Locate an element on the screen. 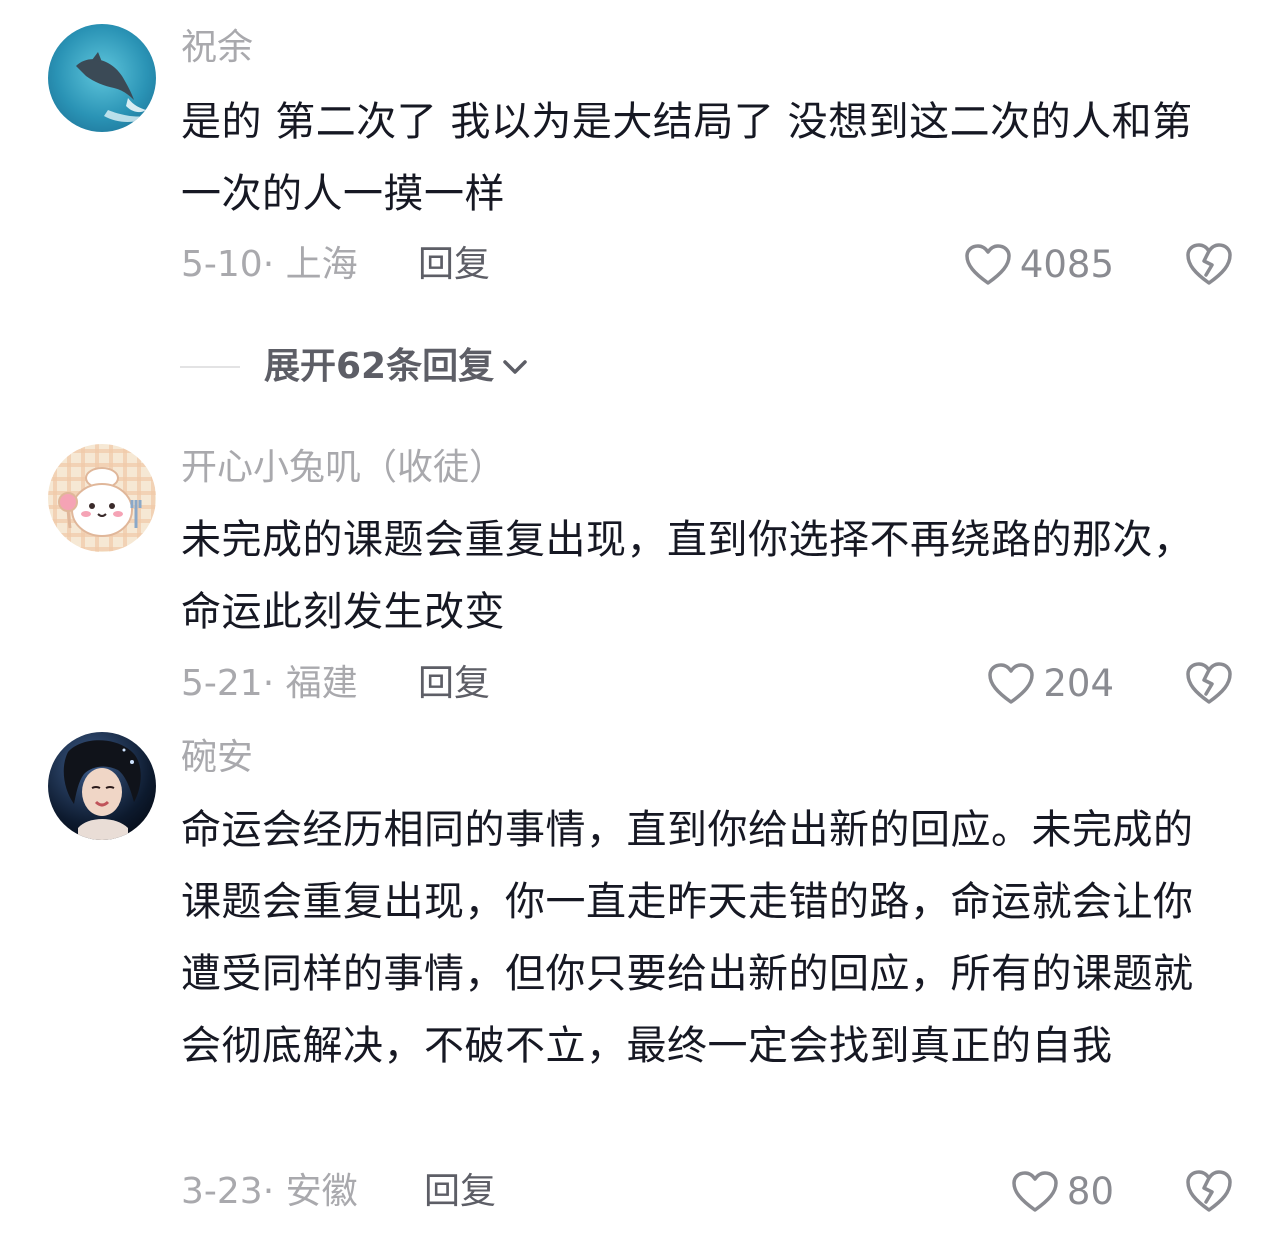  cartoon-chef-bunny-avatar-icon is located at coordinates (102, 498).